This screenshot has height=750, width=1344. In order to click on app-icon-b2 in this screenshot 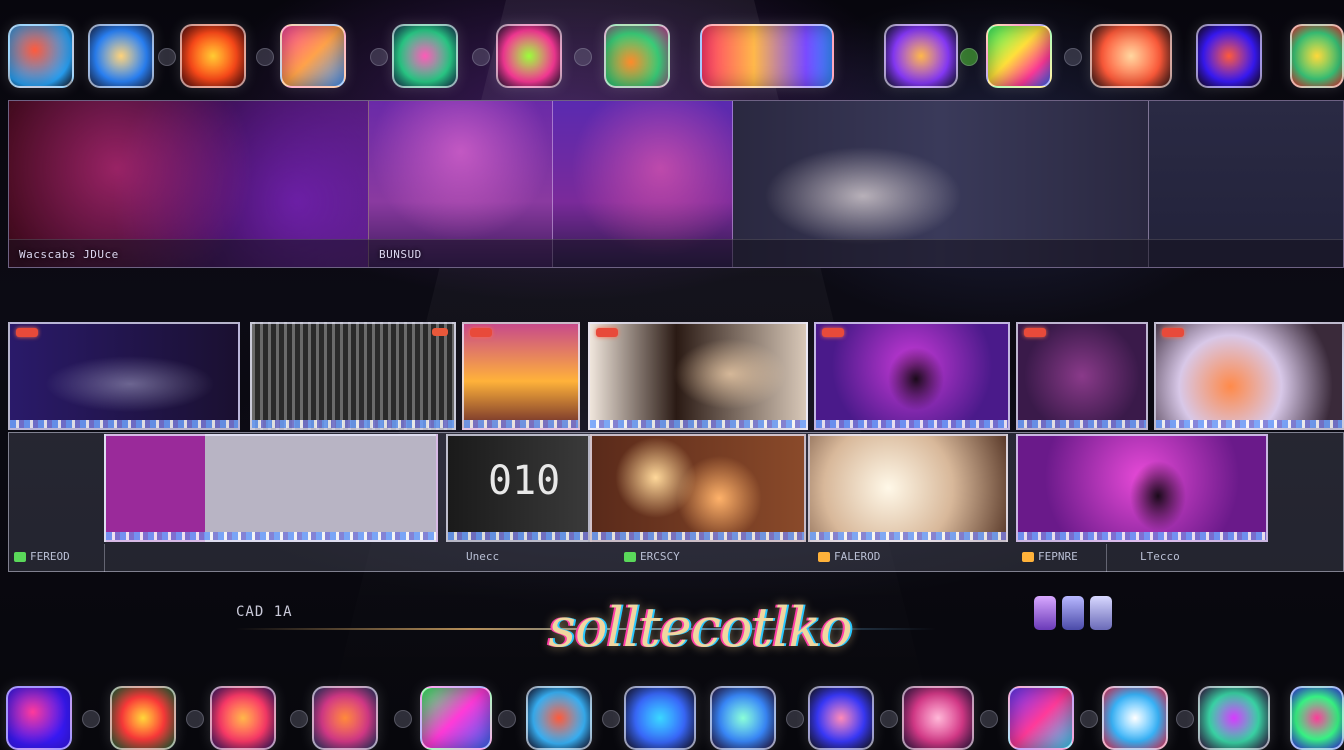, I will do `click(143, 718)`.